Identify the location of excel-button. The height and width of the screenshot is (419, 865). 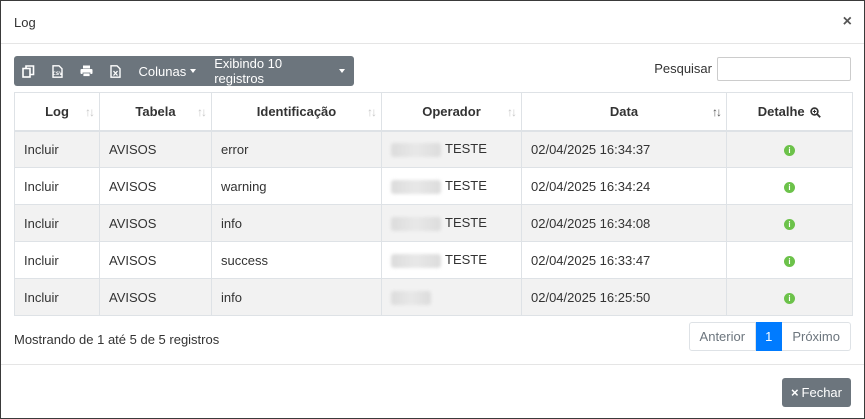
(115, 71).